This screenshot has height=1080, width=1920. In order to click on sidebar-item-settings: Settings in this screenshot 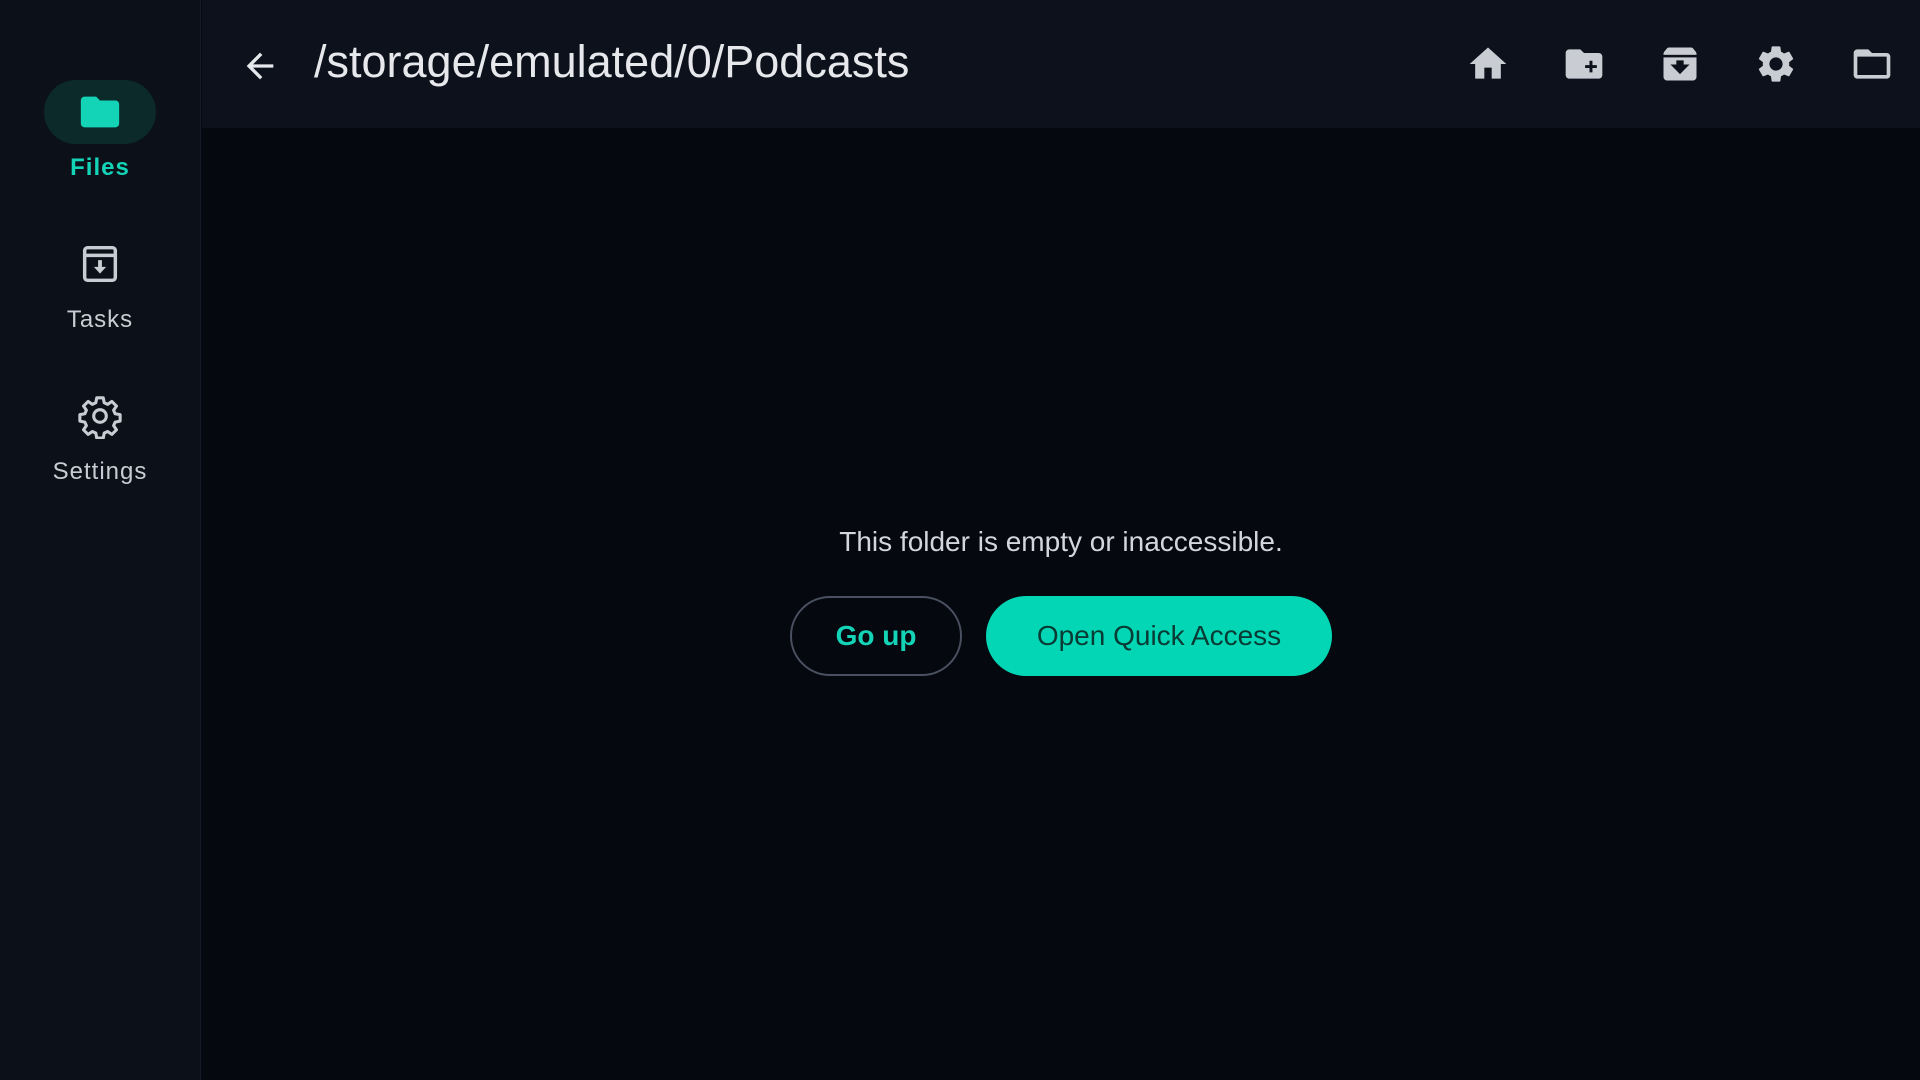, I will do `click(100, 435)`.